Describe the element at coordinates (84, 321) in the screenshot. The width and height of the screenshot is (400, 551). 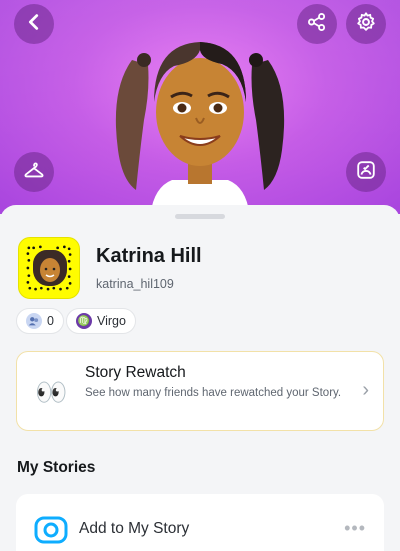
I see `virgo-zodiac-icon: ♍` at that location.